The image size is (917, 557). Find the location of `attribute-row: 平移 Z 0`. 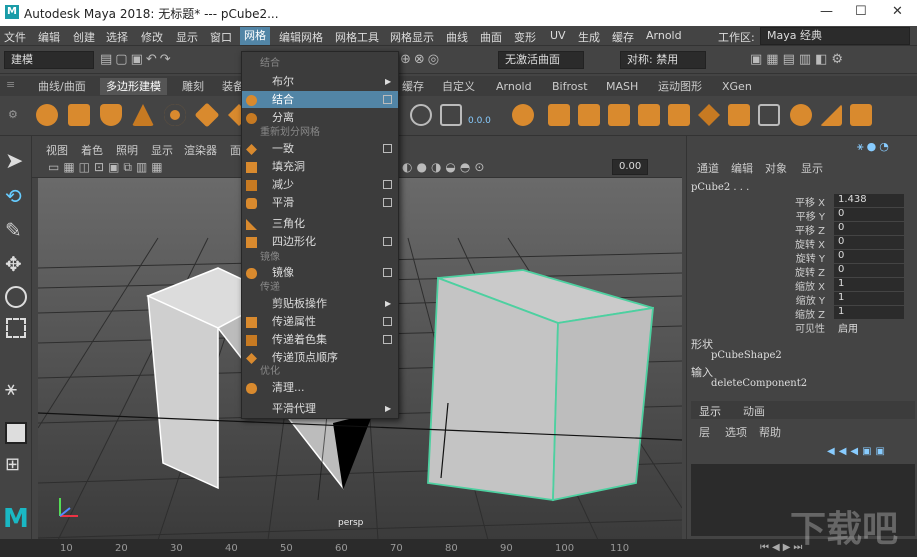

attribute-row: 平移 Z 0 is located at coordinates (801, 229).